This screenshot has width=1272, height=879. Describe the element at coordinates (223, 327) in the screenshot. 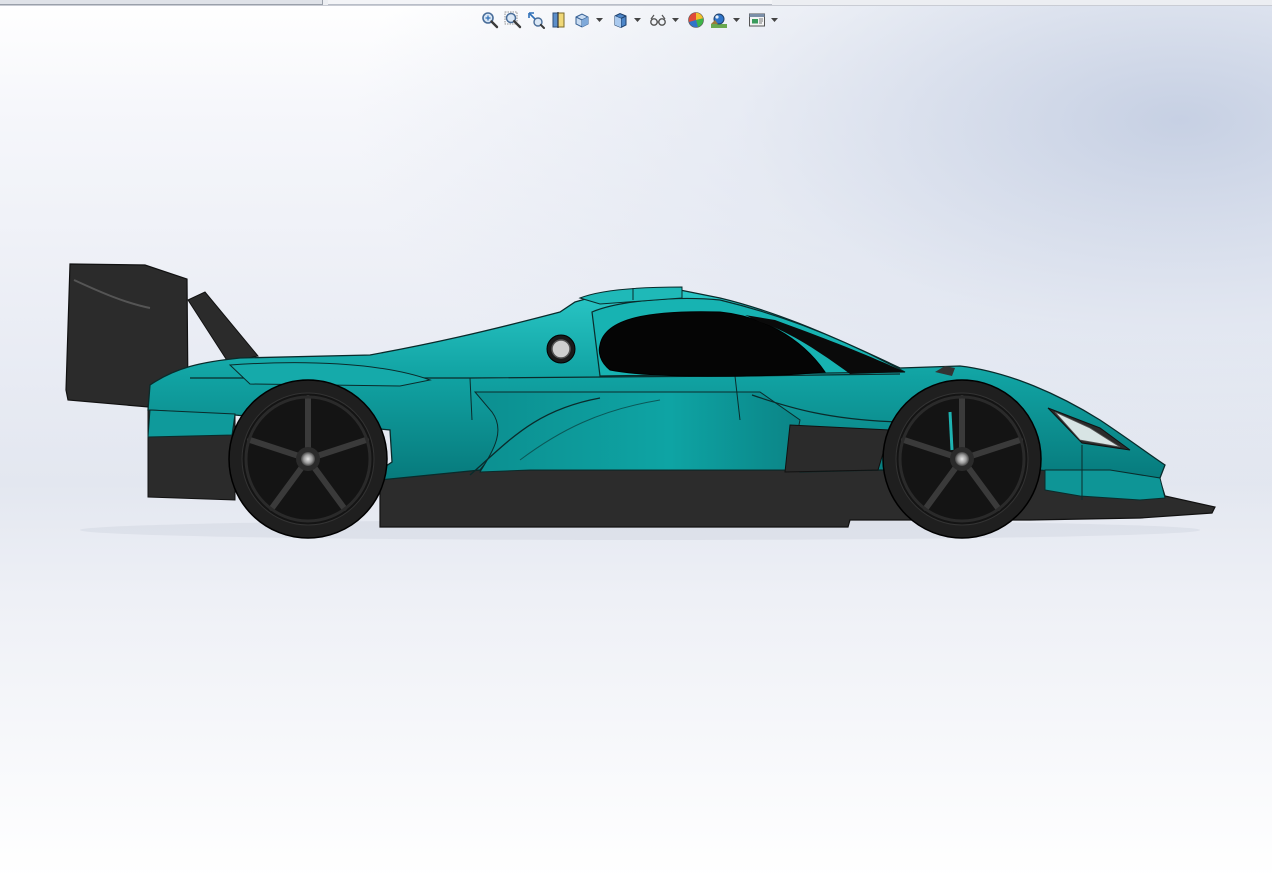

I see `rear-wing-strut` at that location.